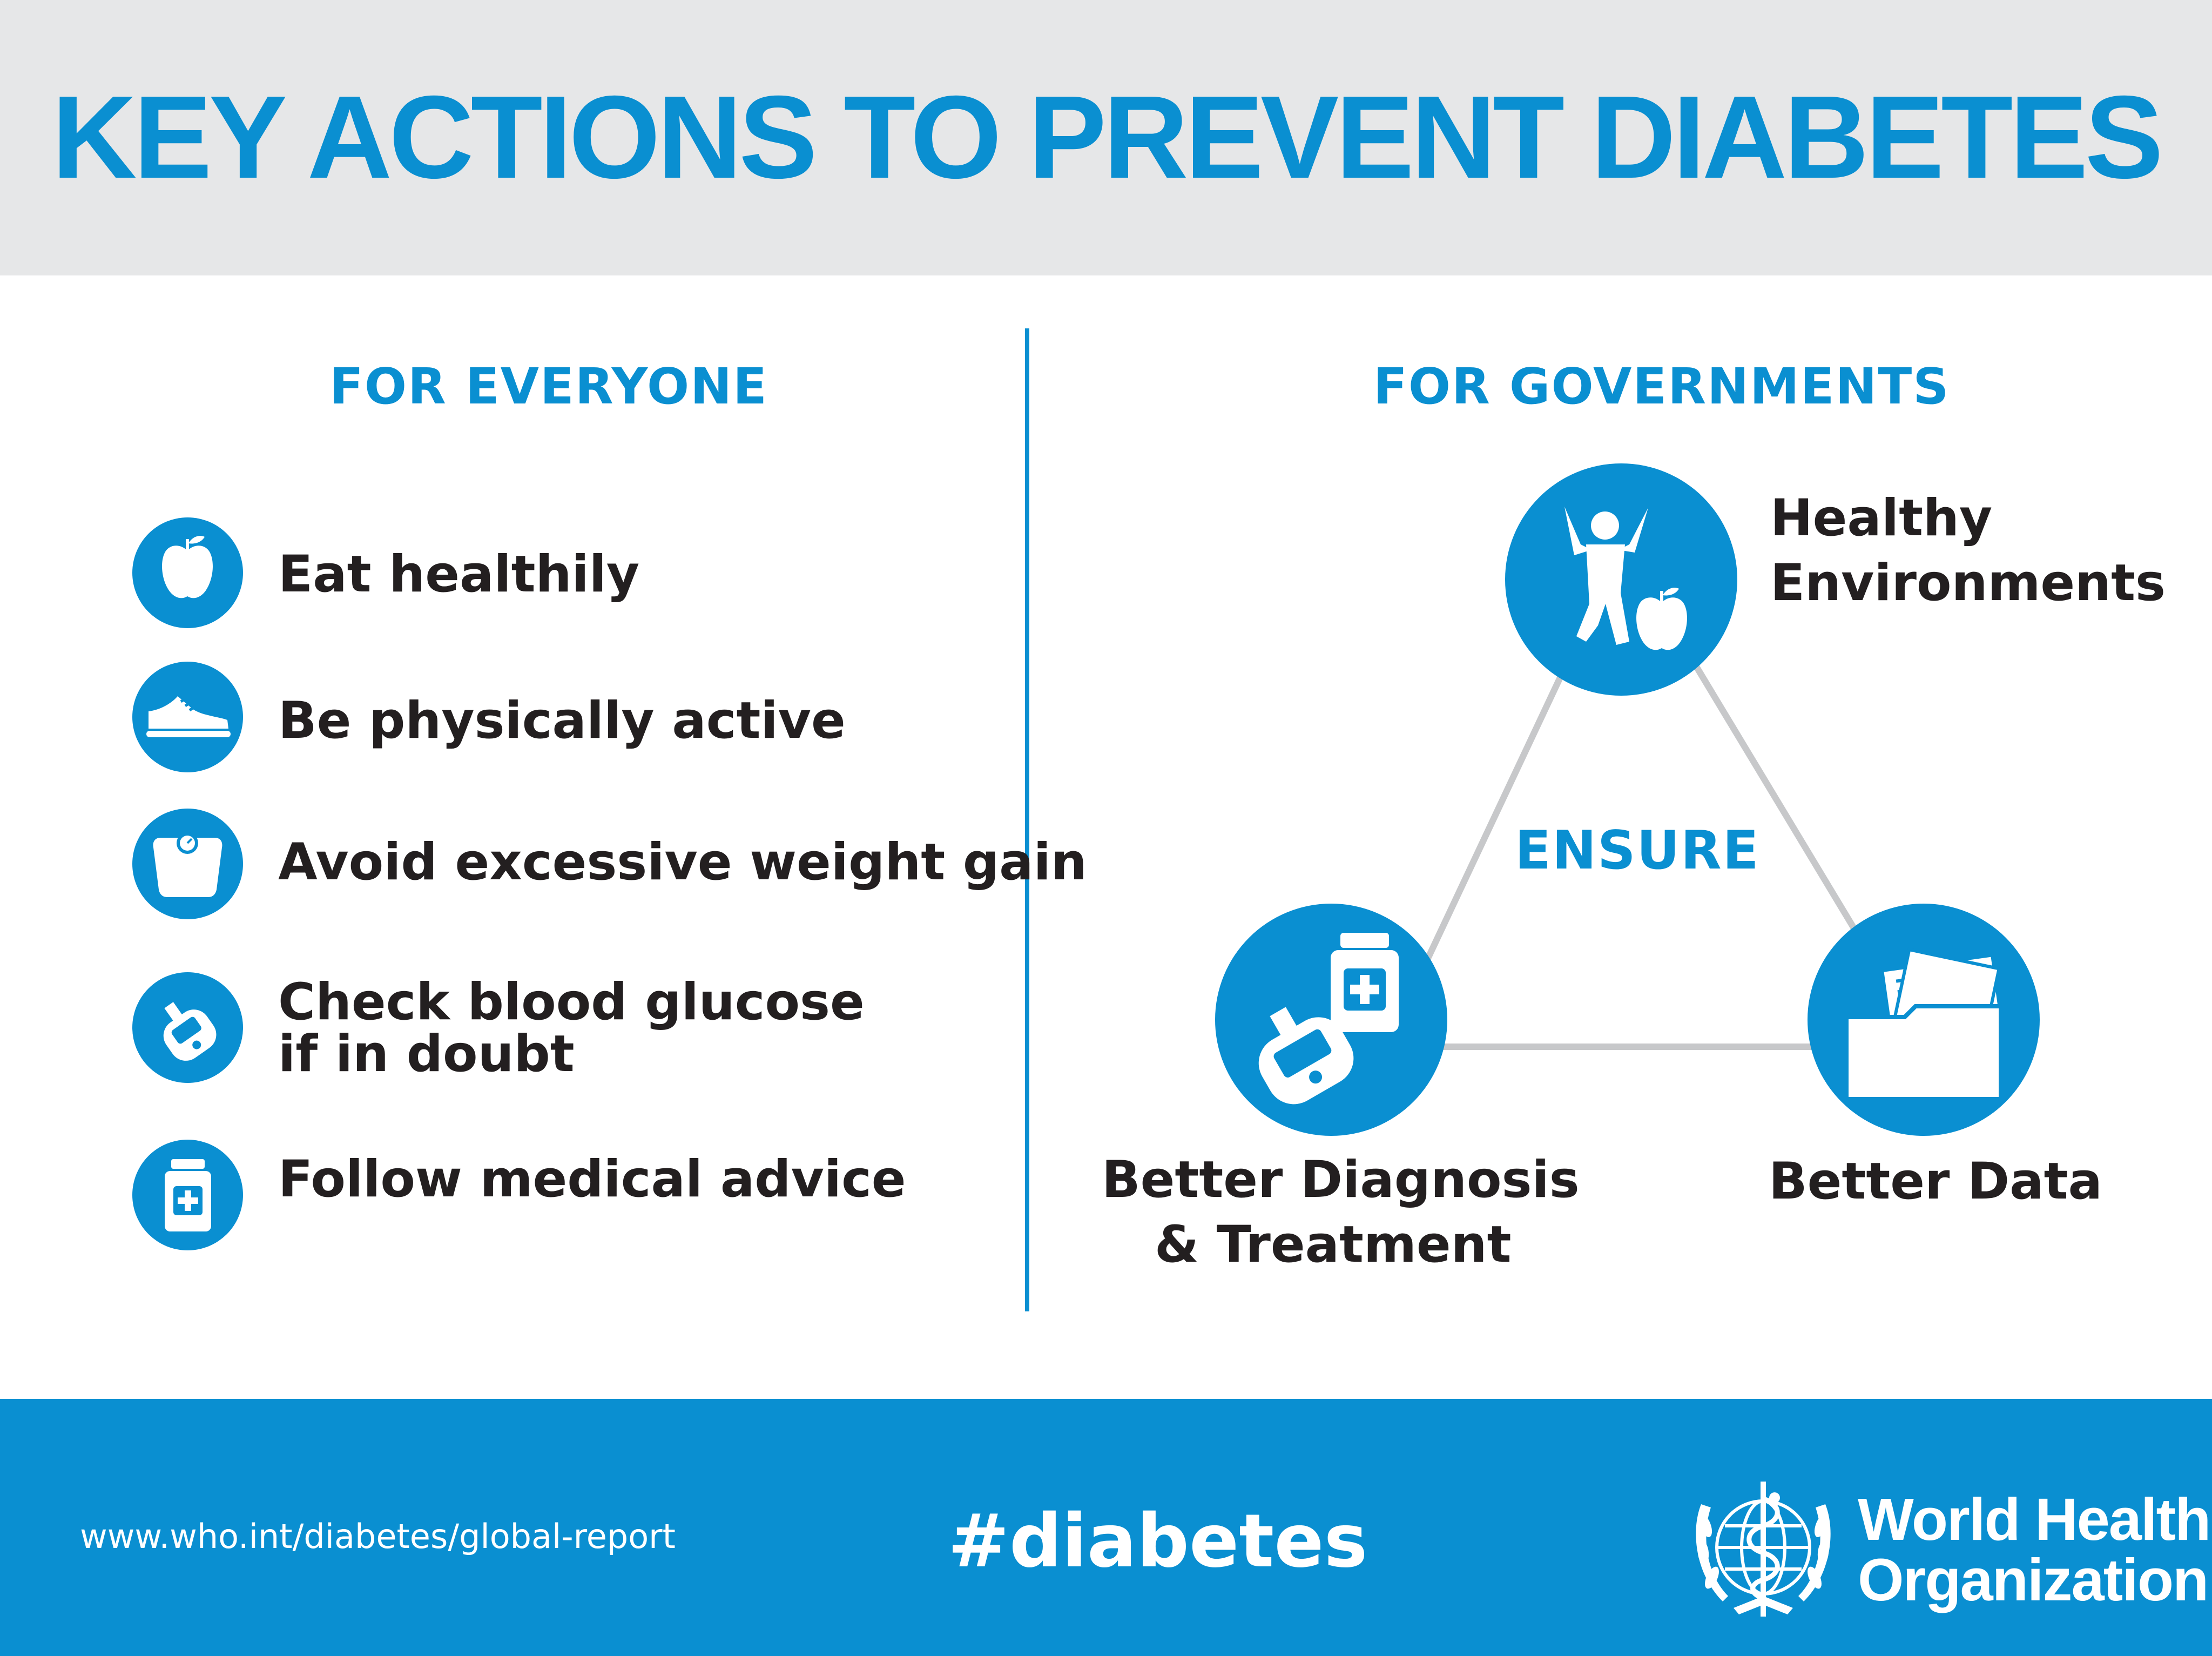 This screenshot has width=2212, height=1656. I want to click on active-person-apple-icon, so click(1621, 579).